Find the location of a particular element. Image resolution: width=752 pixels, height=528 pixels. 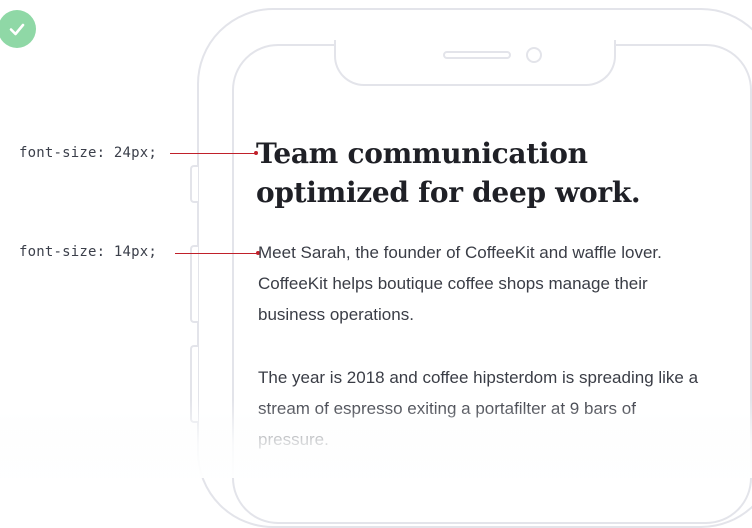

body-pointer-line is located at coordinates (216, 253).